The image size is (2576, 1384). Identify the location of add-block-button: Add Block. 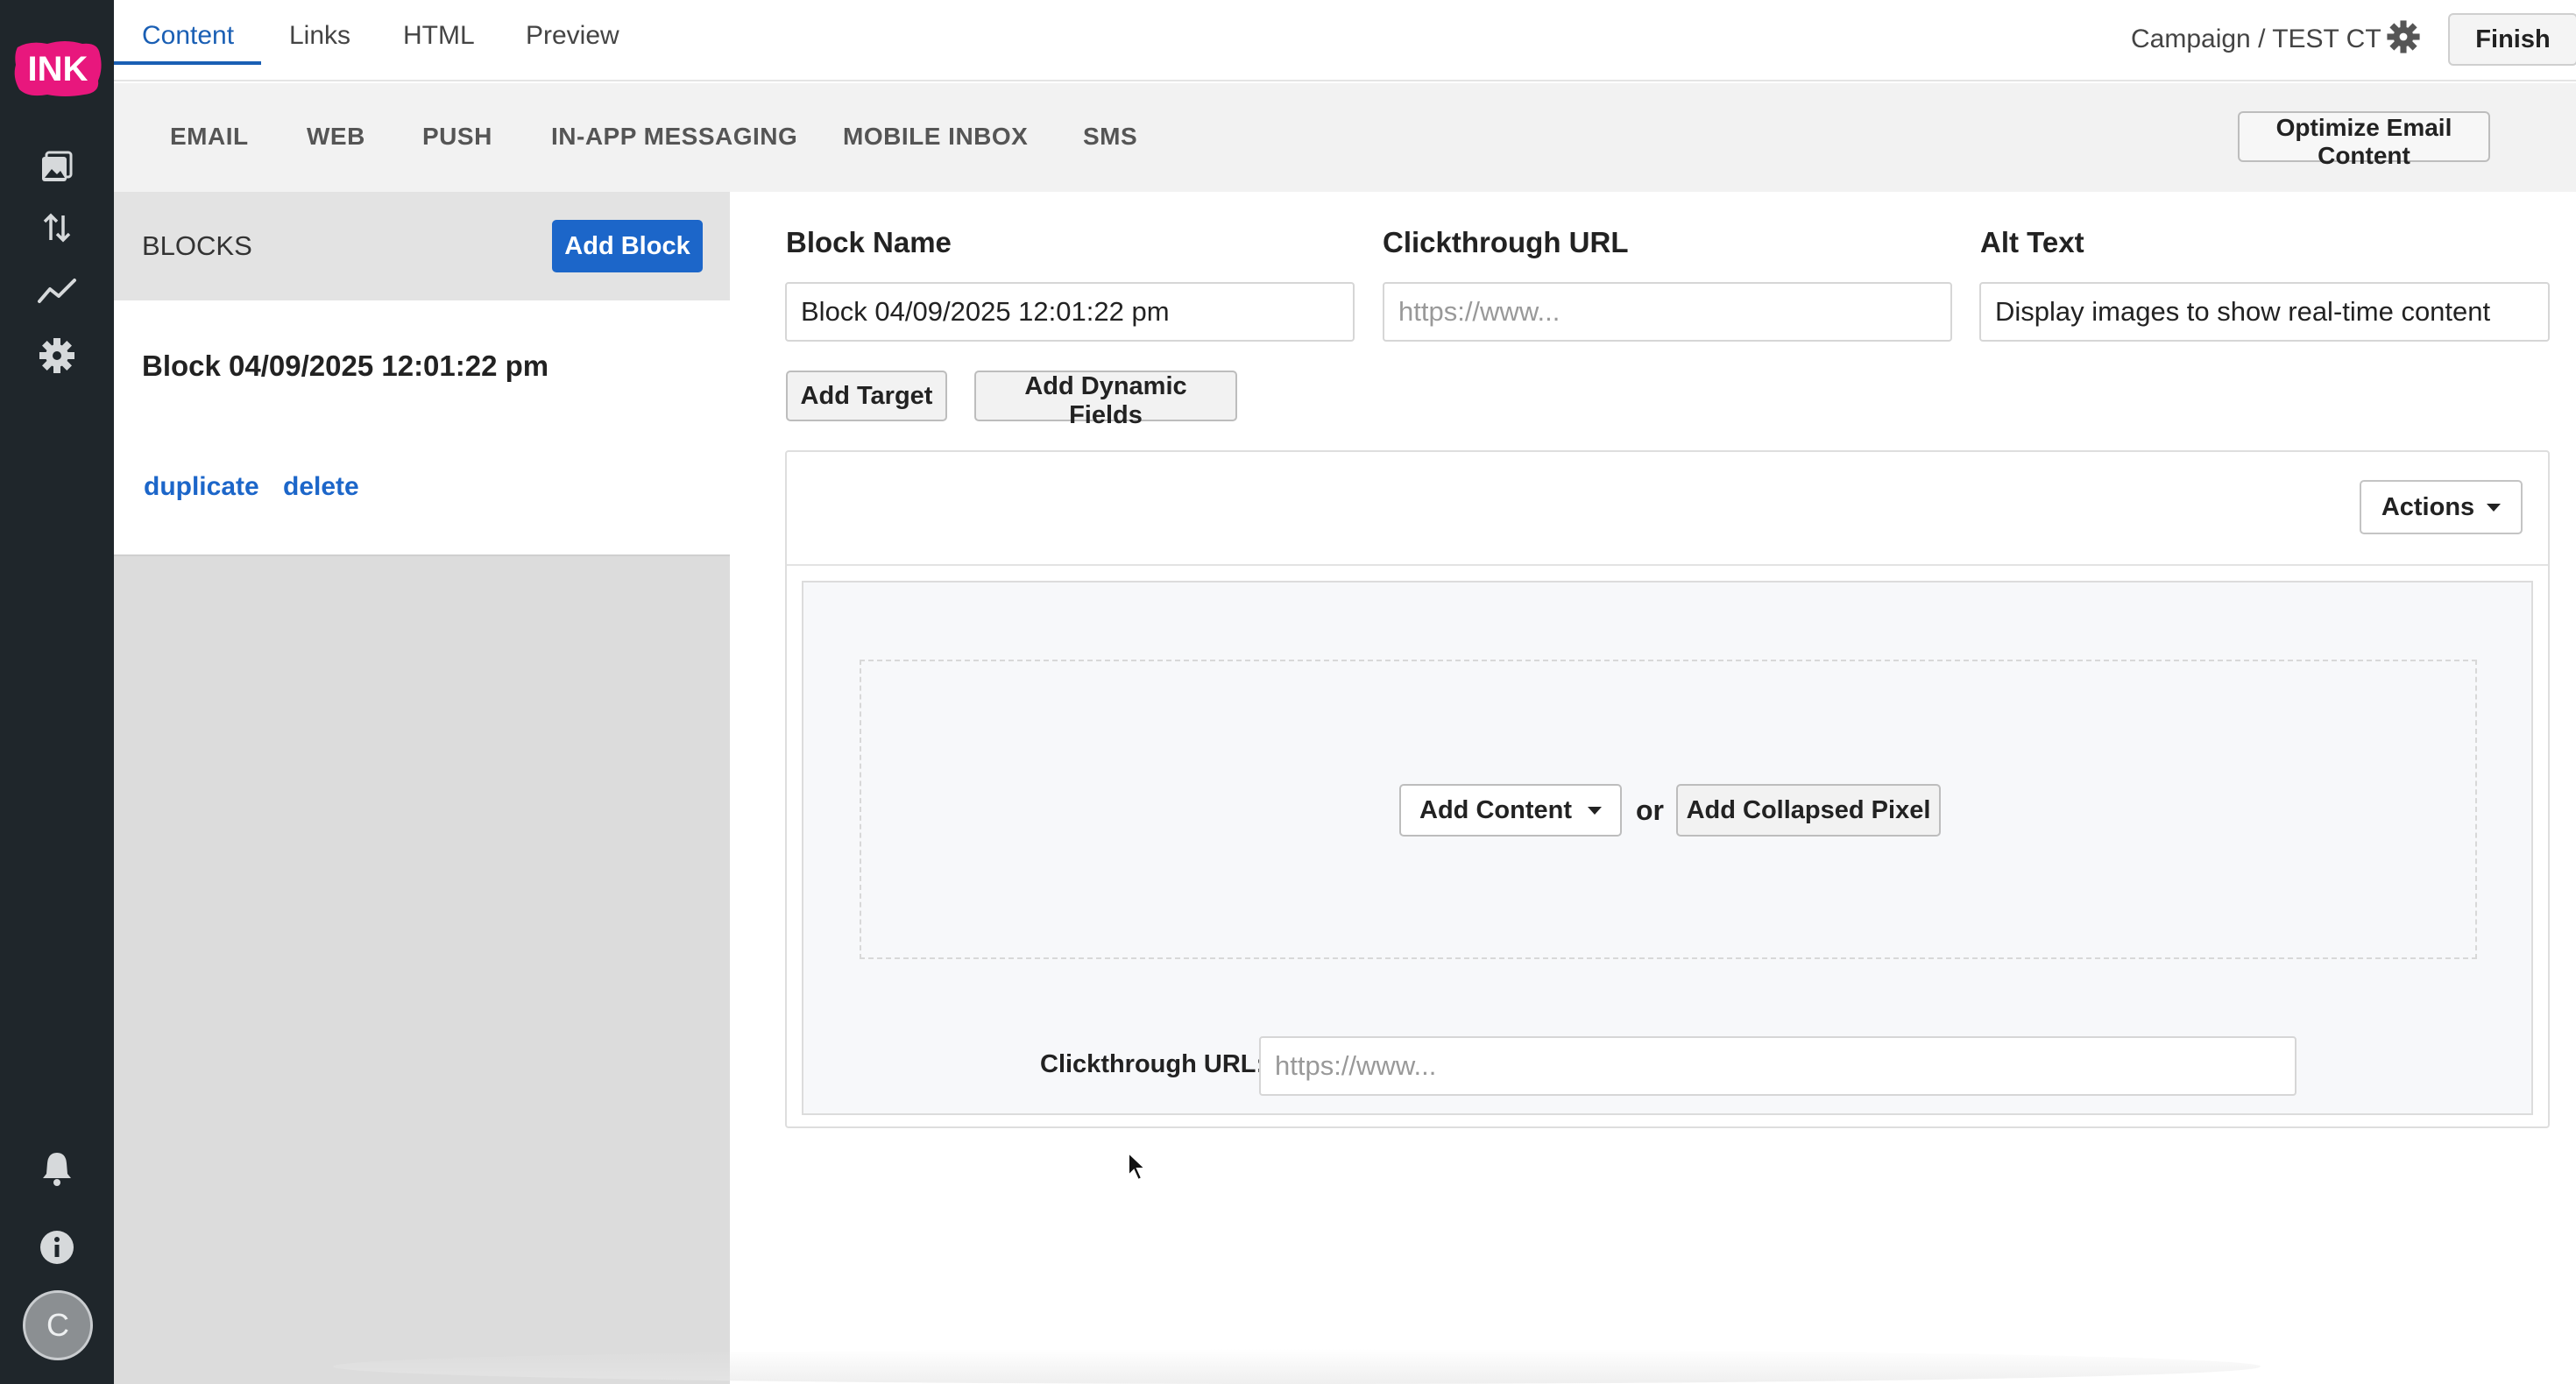
(627, 246).